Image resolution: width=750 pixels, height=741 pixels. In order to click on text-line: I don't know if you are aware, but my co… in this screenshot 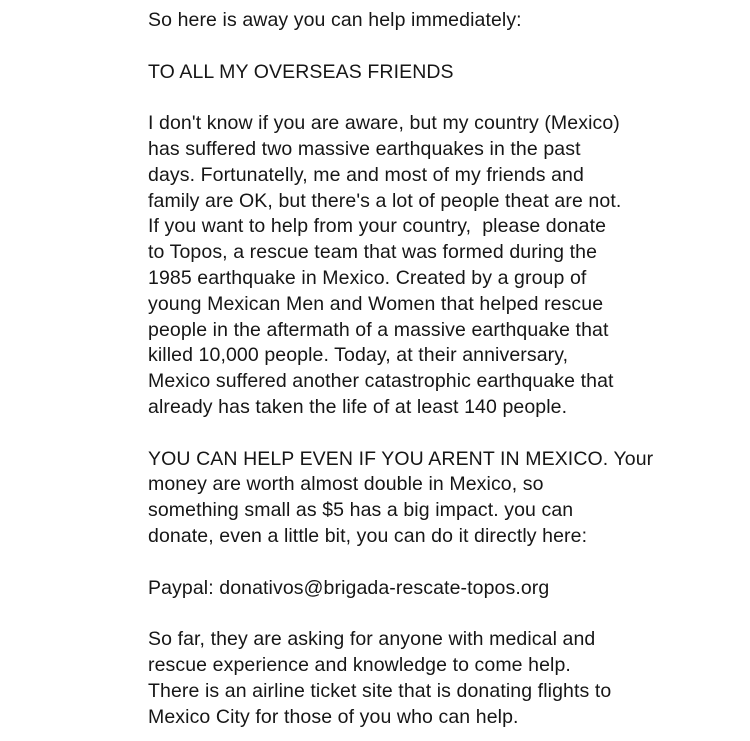, I will do `click(384, 123)`.